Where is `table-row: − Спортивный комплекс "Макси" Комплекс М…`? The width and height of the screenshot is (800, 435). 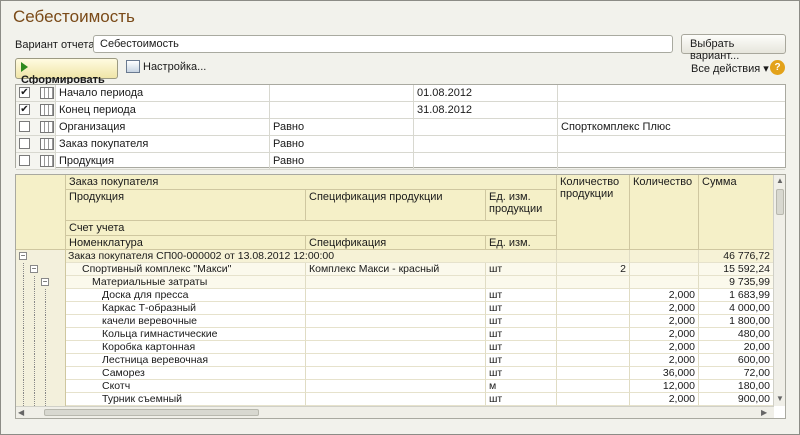
table-row: − Спортивный комплекс "Макси" Комплекс М… is located at coordinates (395, 269).